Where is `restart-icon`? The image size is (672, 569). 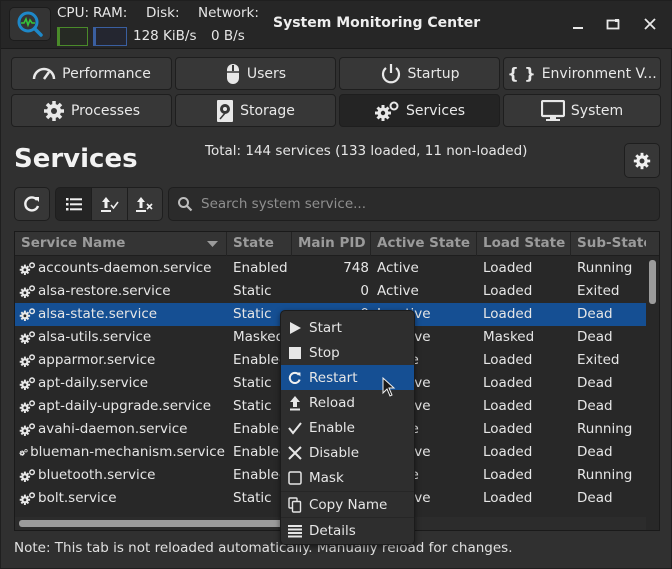 restart-icon is located at coordinates (294, 377).